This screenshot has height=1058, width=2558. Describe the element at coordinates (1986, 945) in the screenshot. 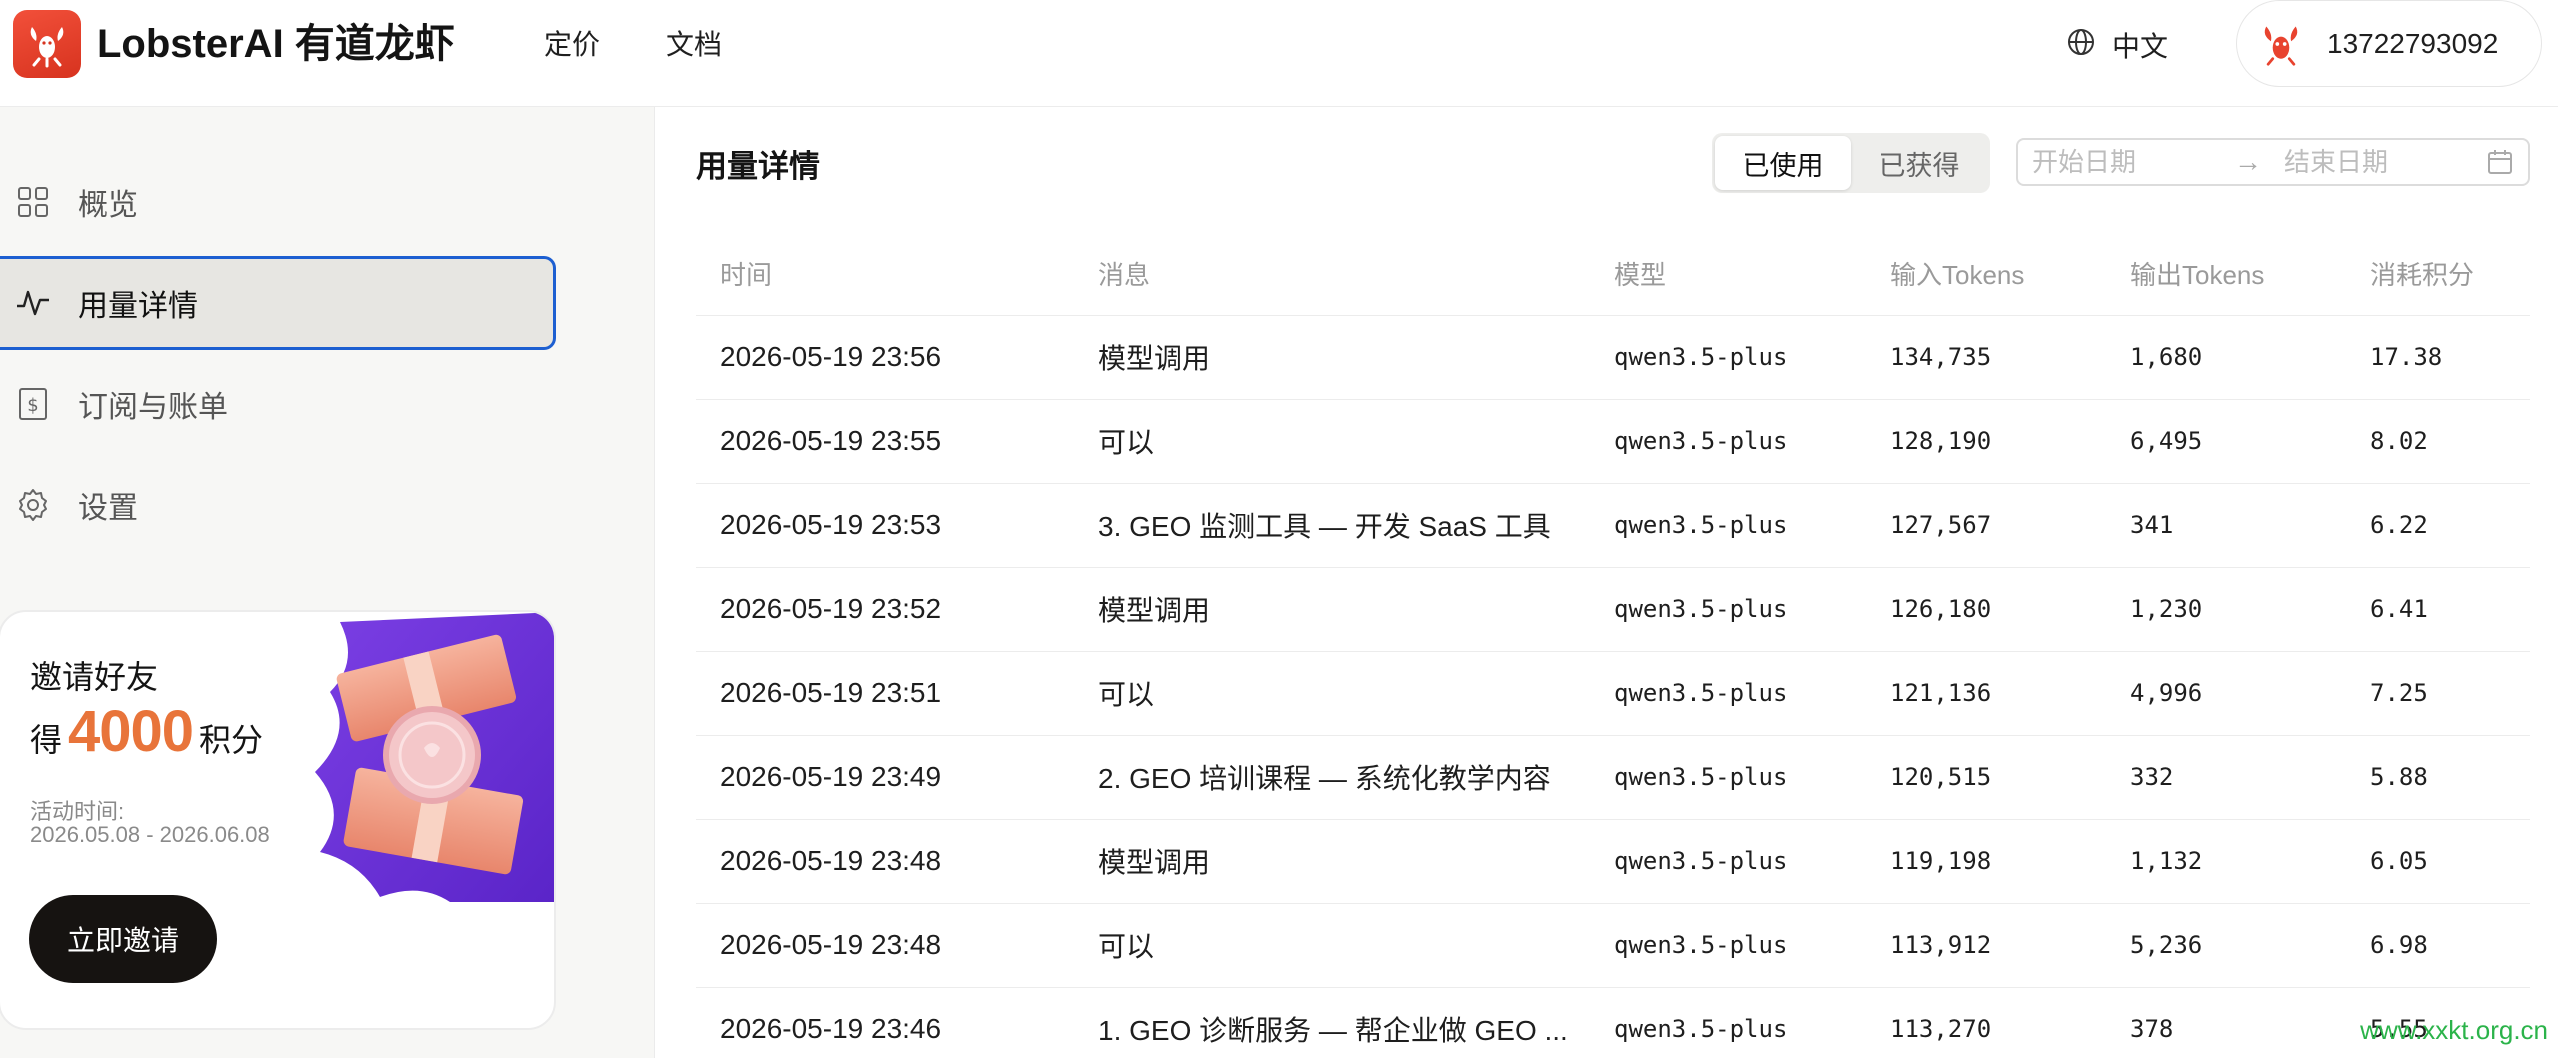

I see `cell-input-tokens: 113,912` at that location.